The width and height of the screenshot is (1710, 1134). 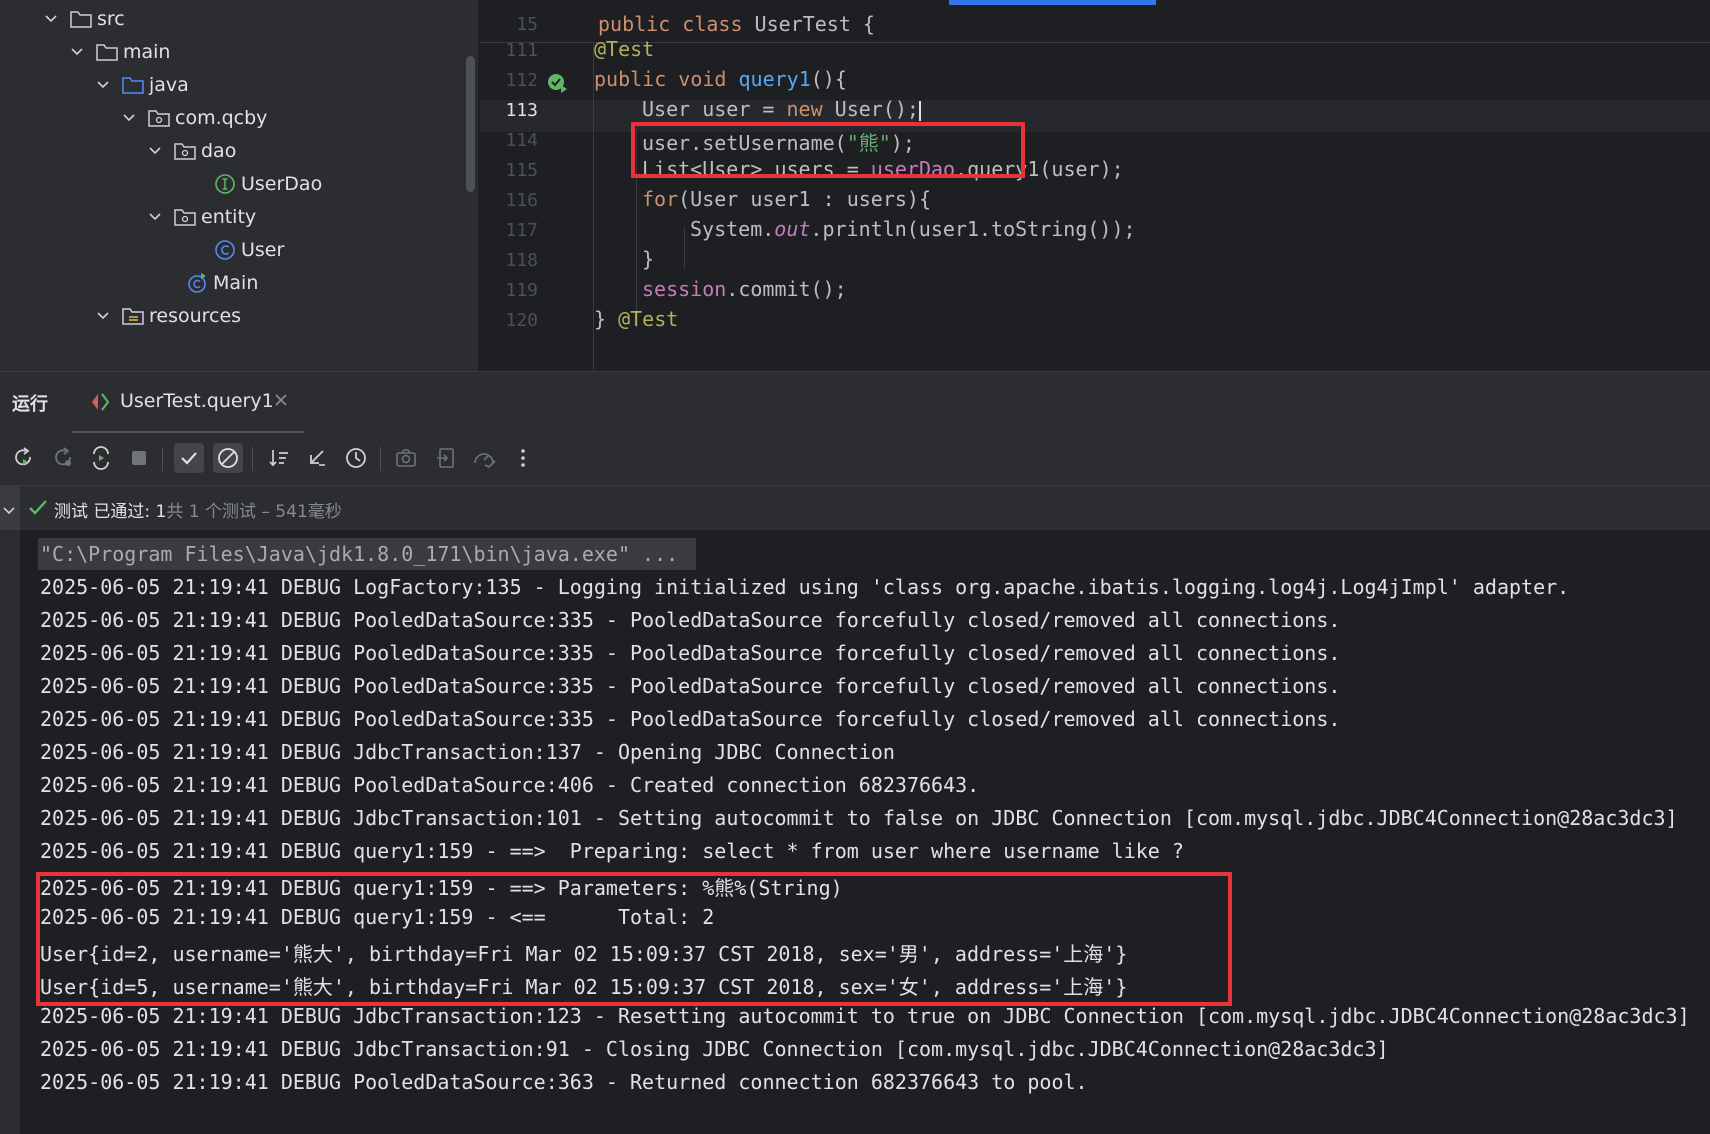 What do you see at coordinates (523, 458) in the screenshot?
I see `more-options-icon` at bounding box center [523, 458].